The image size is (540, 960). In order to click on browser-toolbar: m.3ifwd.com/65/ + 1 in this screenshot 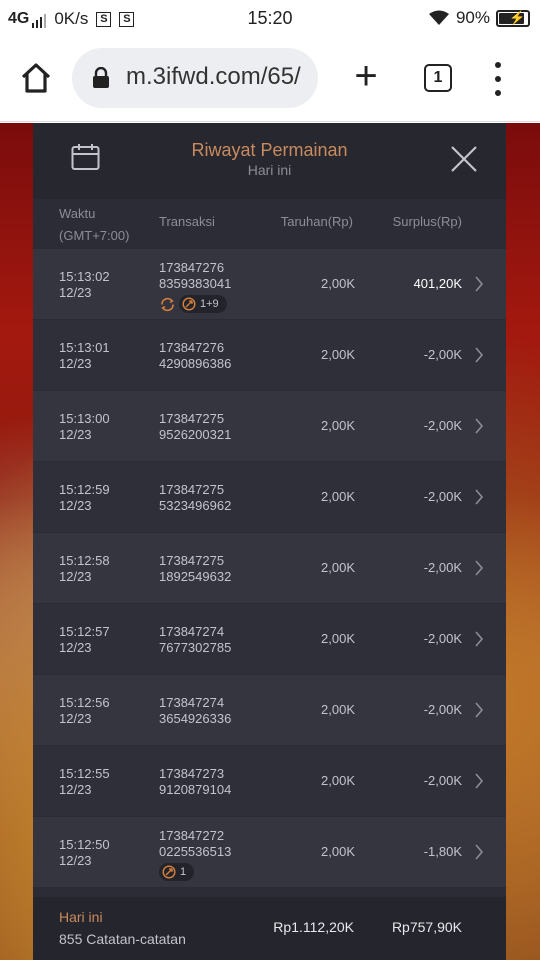, I will do `click(270, 79)`.